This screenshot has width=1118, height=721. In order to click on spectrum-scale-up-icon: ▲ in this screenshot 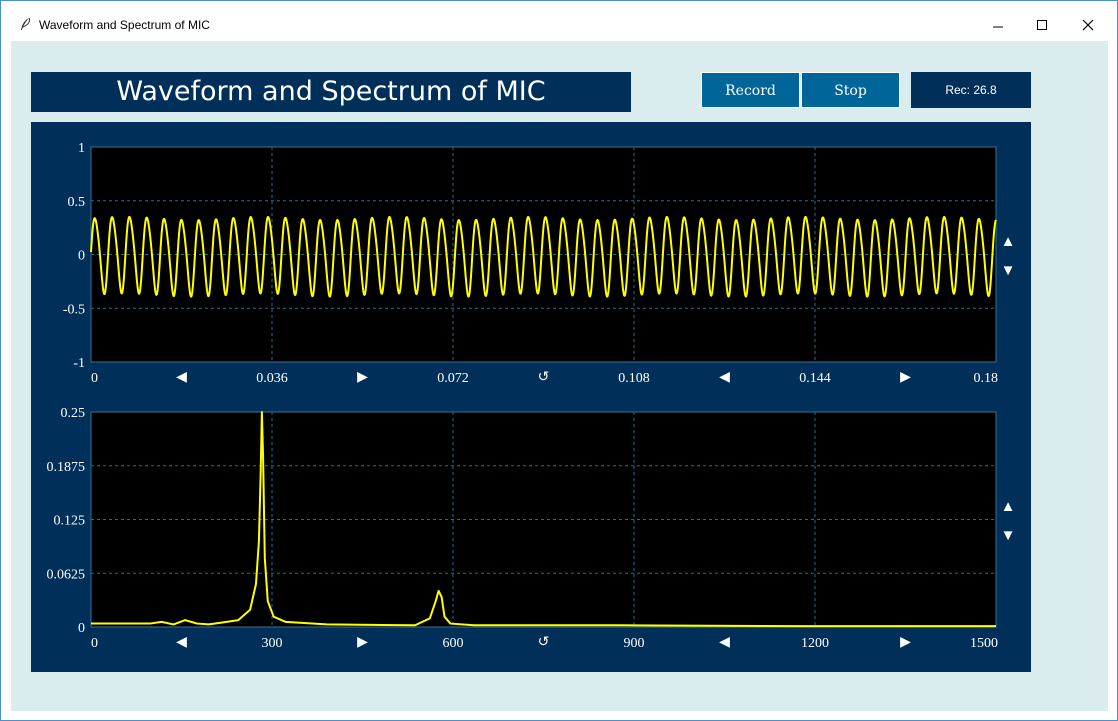, I will do `click(1008, 507)`.